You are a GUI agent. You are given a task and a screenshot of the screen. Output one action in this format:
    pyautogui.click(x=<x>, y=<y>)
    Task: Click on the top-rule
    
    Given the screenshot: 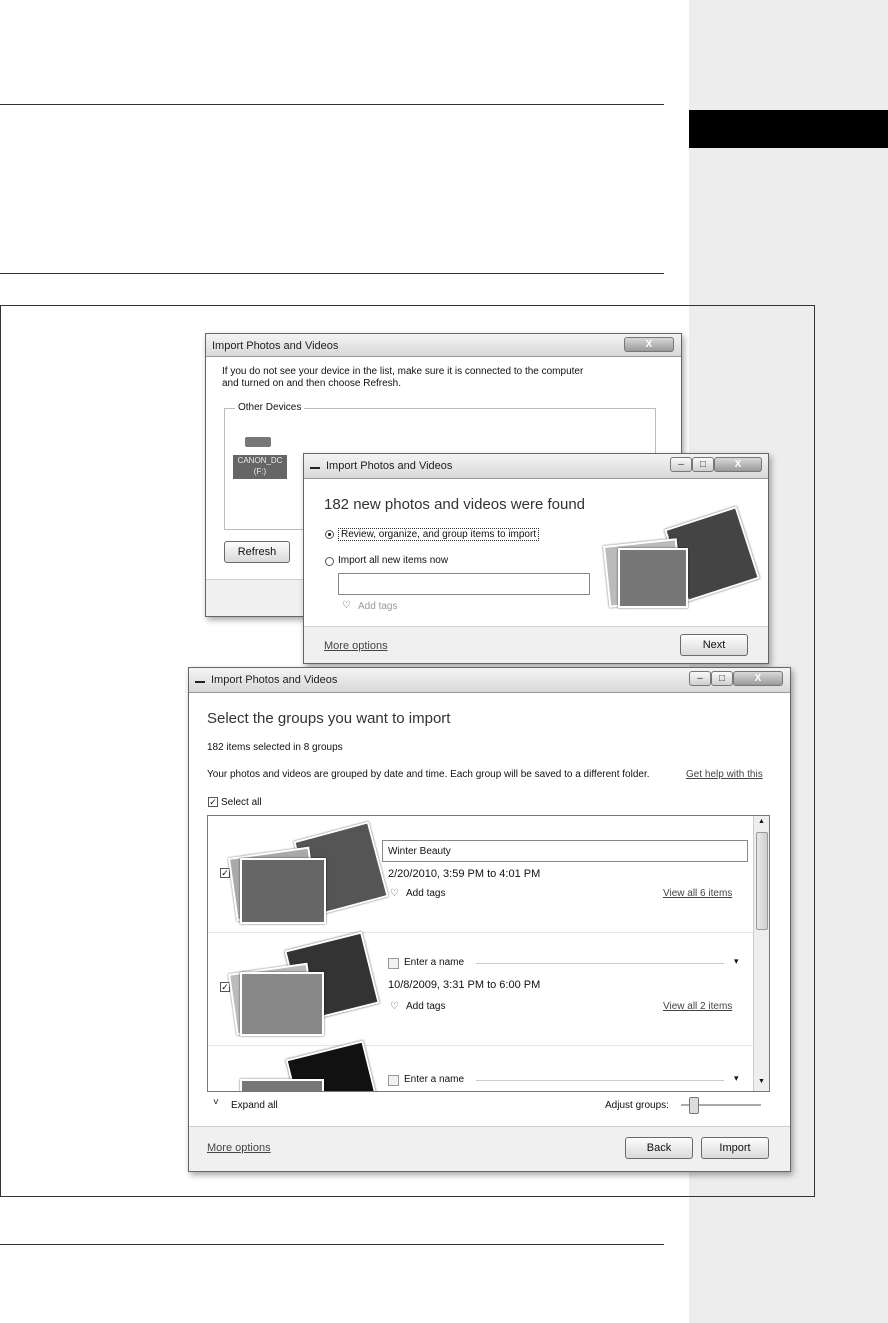 What is the action you would take?
    pyautogui.click(x=332, y=104)
    